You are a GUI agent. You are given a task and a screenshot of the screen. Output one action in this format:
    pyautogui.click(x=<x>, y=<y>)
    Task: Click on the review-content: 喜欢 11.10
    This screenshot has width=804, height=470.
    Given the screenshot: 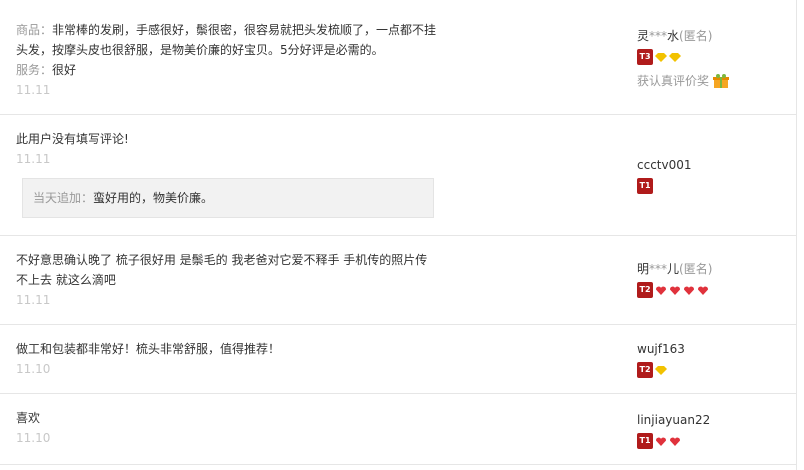 What is the action you would take?
    pyautogui.click(x=226, y=428)
    